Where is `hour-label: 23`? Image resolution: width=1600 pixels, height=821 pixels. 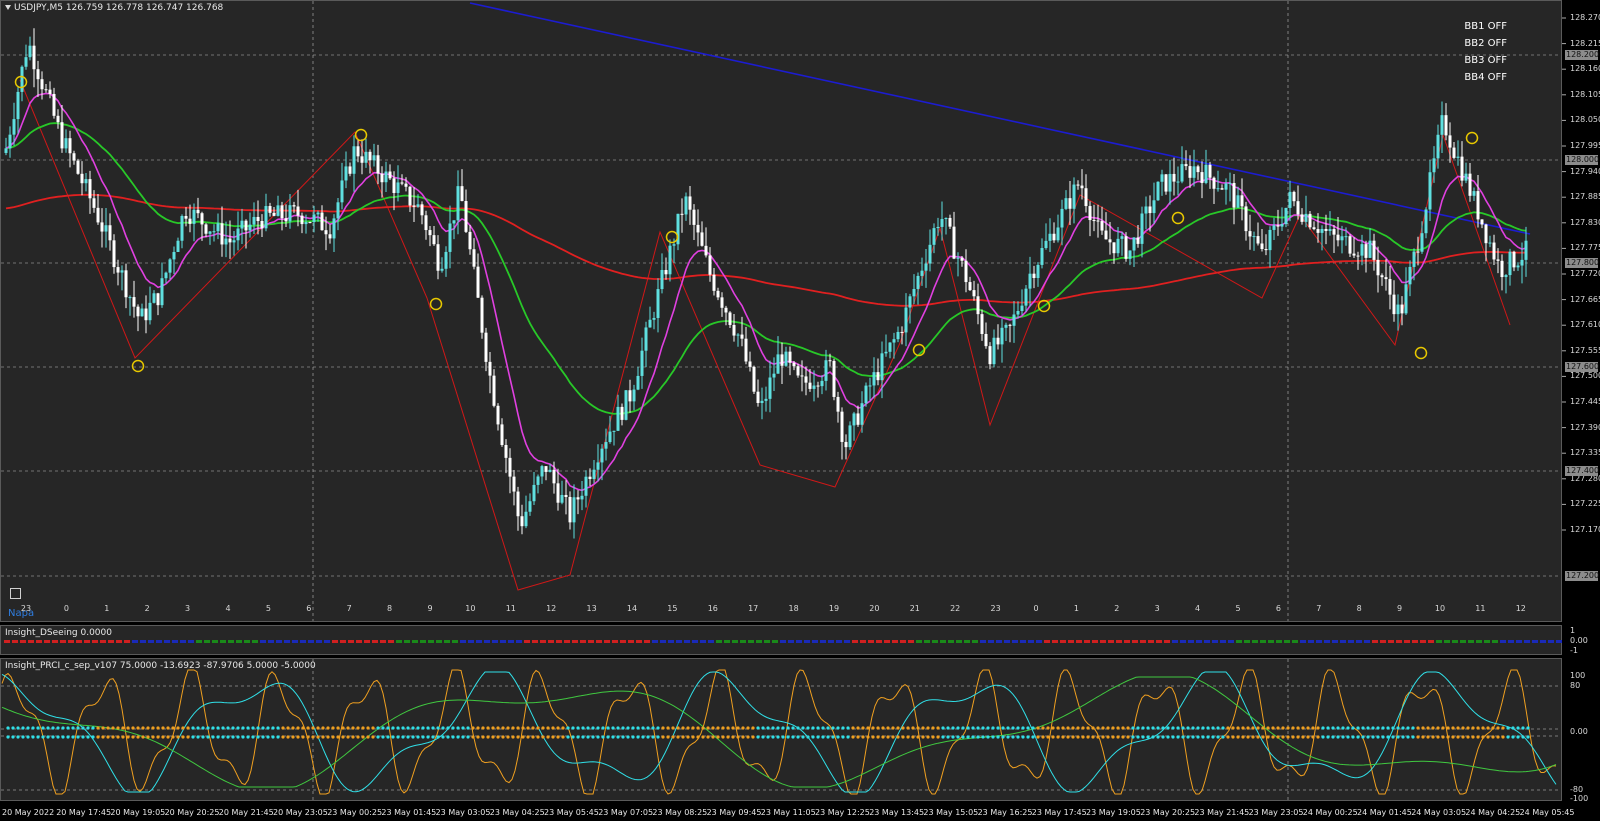
hour-label: 23 is located at coordinates (995, 608).